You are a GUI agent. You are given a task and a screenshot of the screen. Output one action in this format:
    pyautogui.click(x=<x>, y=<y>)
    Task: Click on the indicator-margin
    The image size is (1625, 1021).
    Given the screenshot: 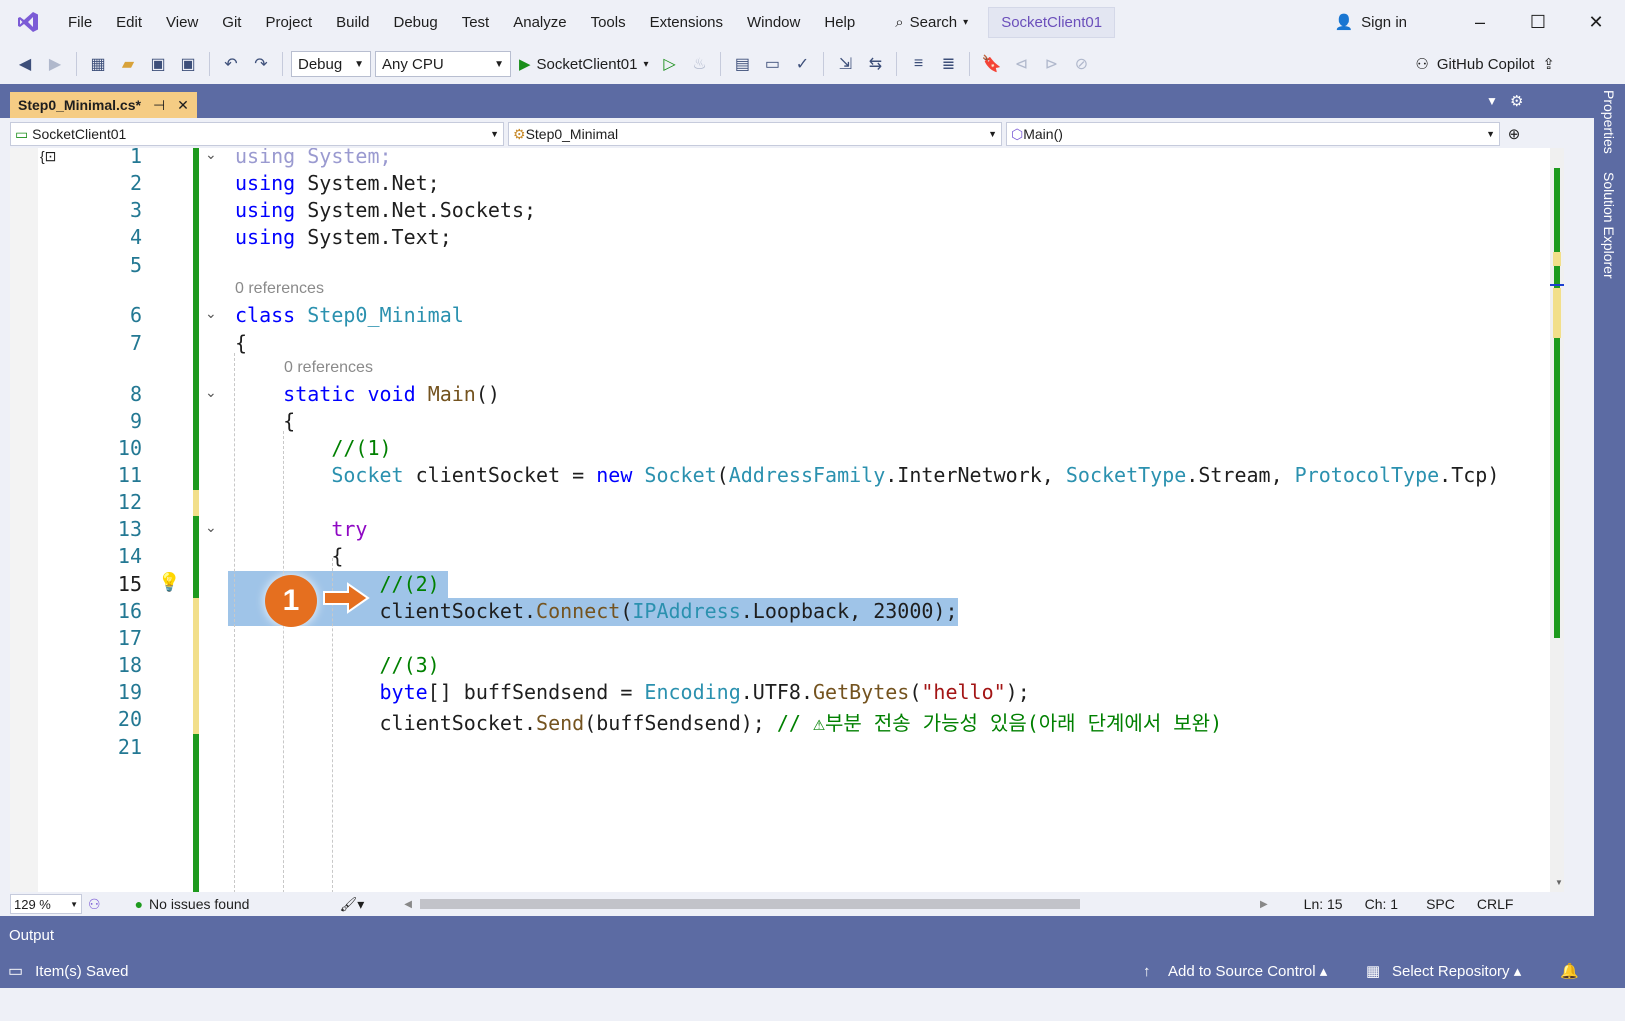 What is the action you would take?
    pyautogui.click(x=24, y=532)
    